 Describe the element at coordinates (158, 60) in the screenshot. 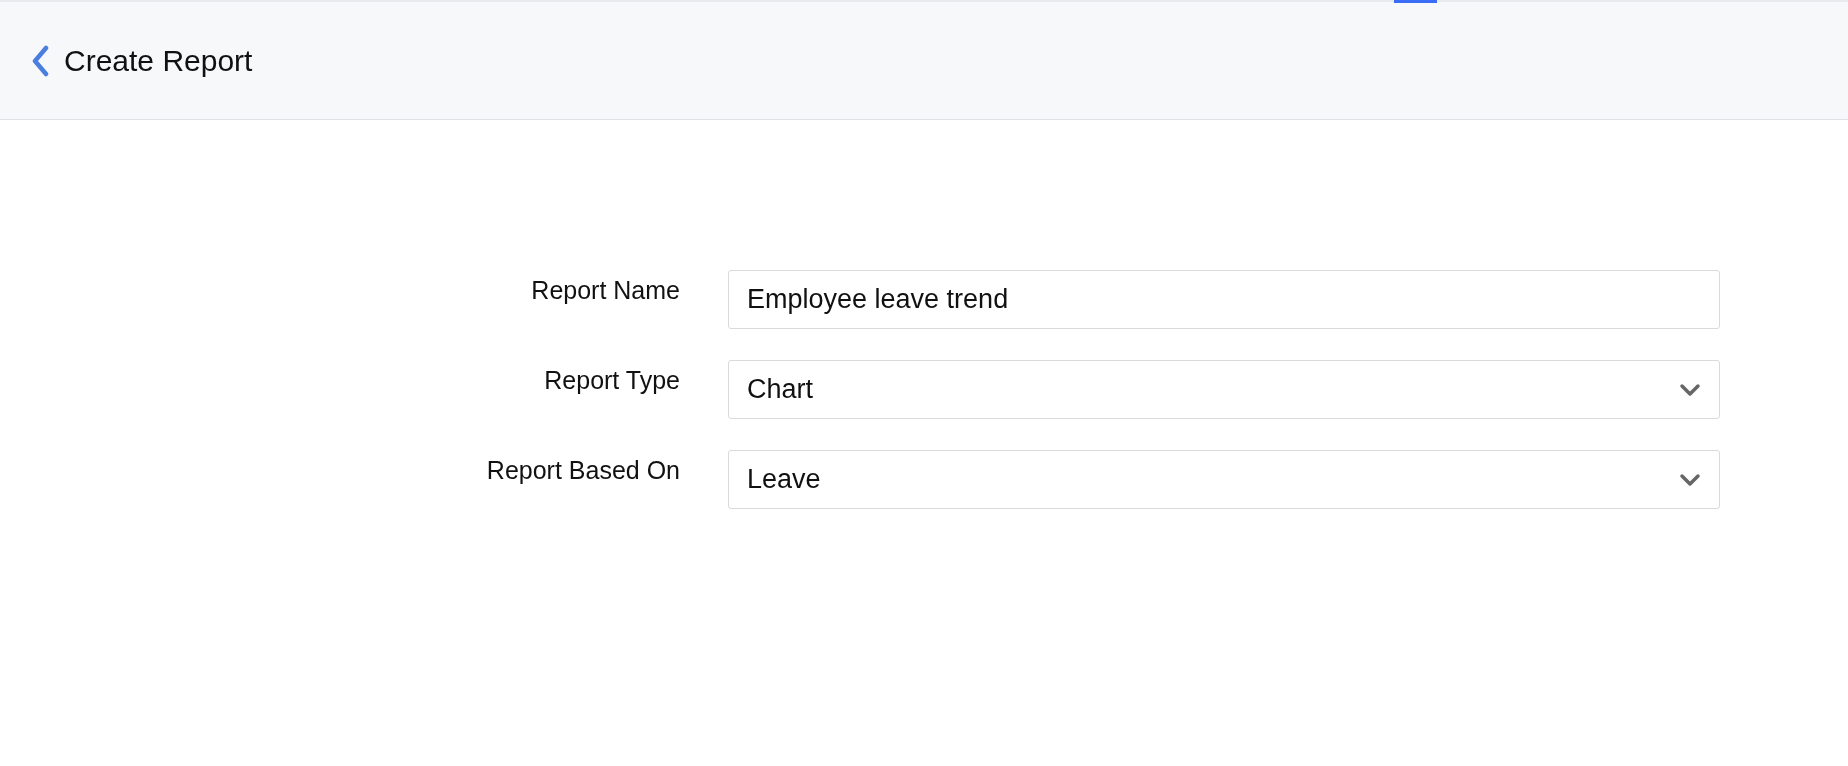

I see `page-title: Create Report` at that location.